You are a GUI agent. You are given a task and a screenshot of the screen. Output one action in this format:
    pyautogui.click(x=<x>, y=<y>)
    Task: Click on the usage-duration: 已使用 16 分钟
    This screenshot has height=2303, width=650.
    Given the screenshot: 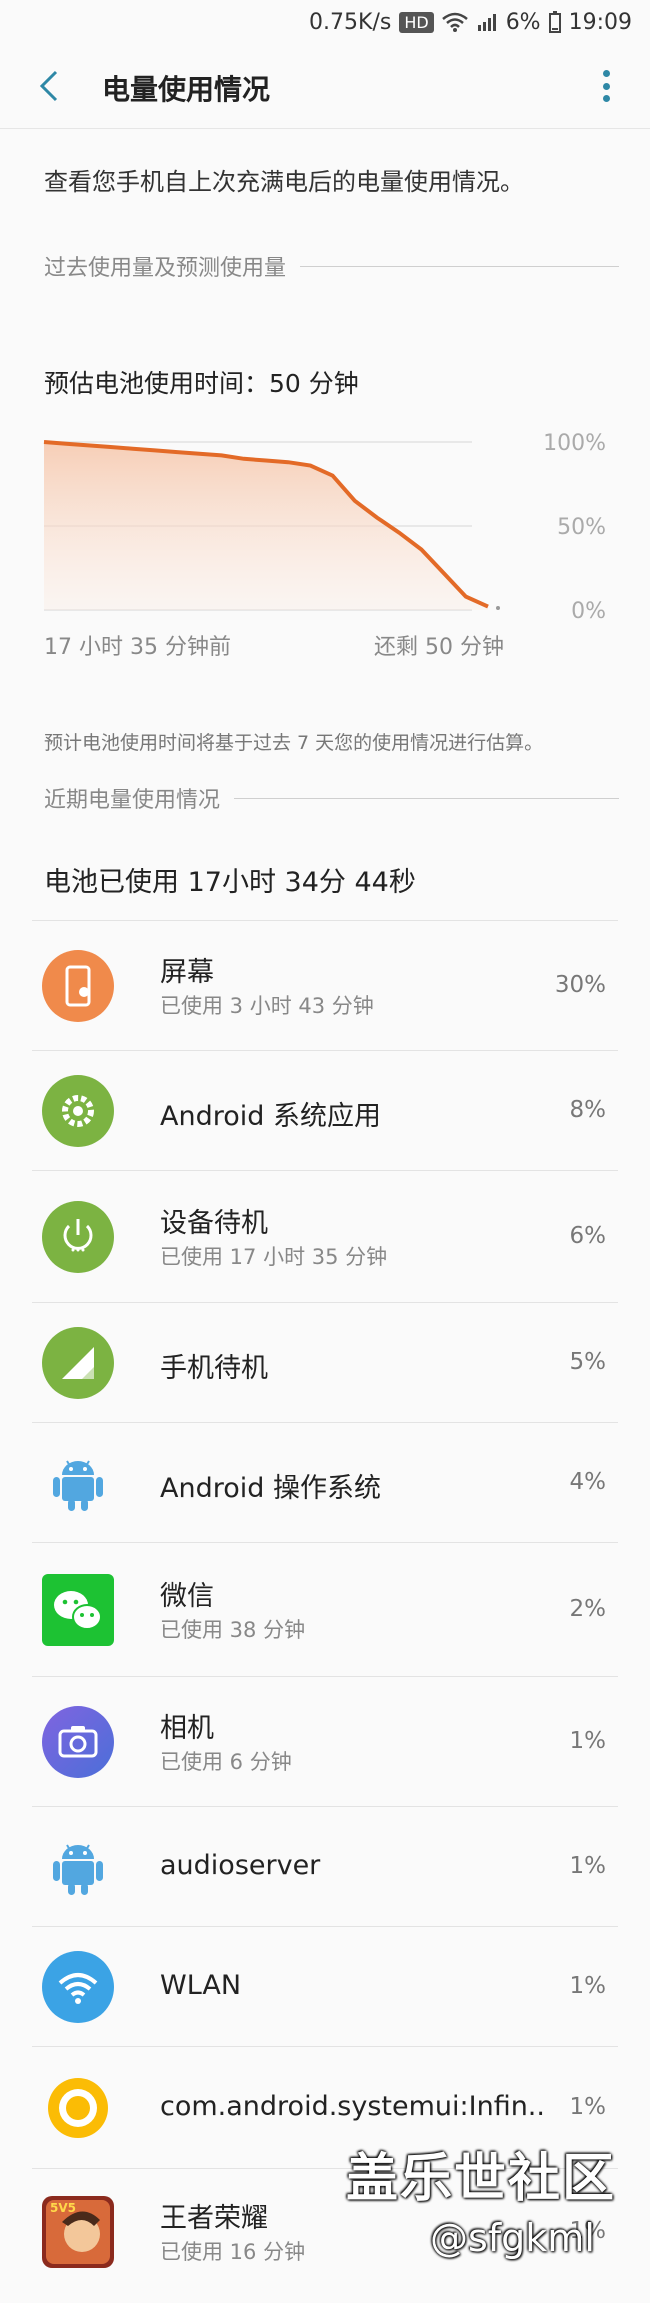 What is the action you would take?
    pyautogui.click(x=233, y=2252)
    